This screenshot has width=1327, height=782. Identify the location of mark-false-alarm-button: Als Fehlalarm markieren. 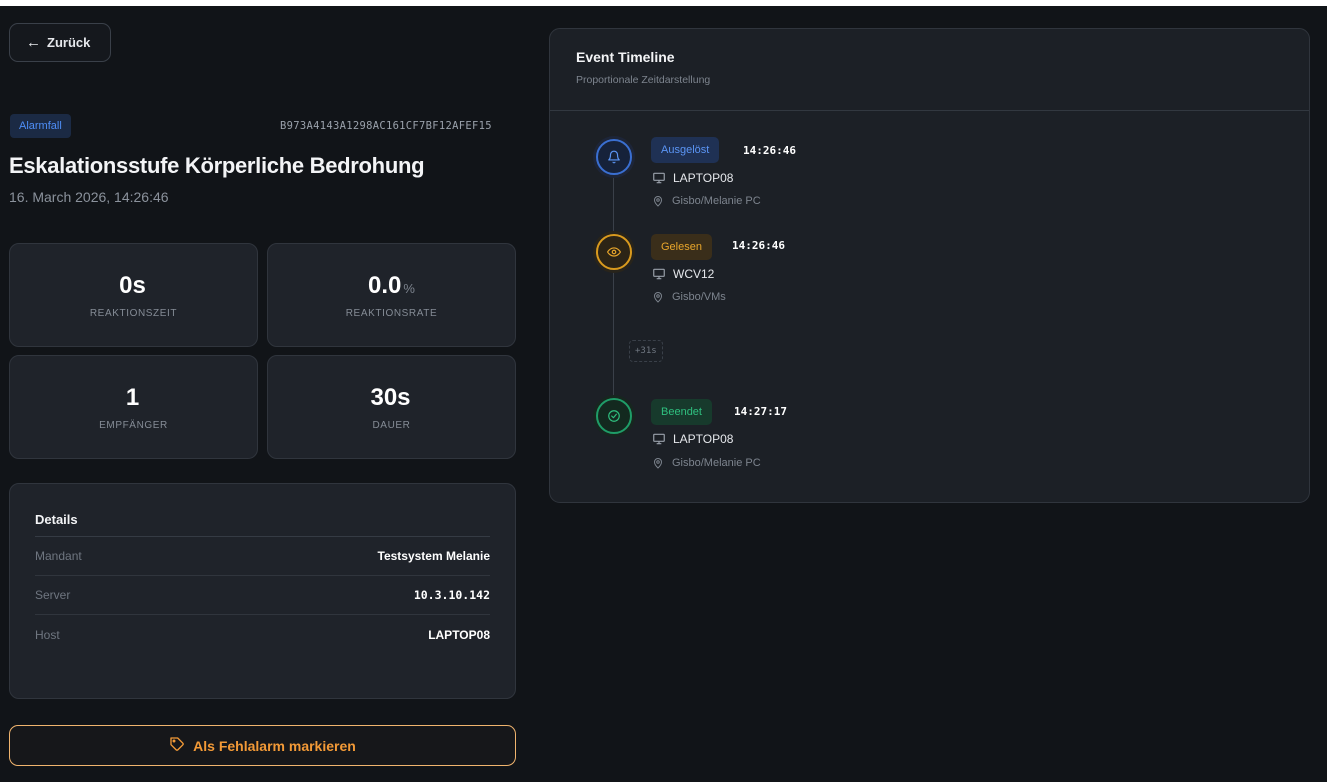
(262, 745).